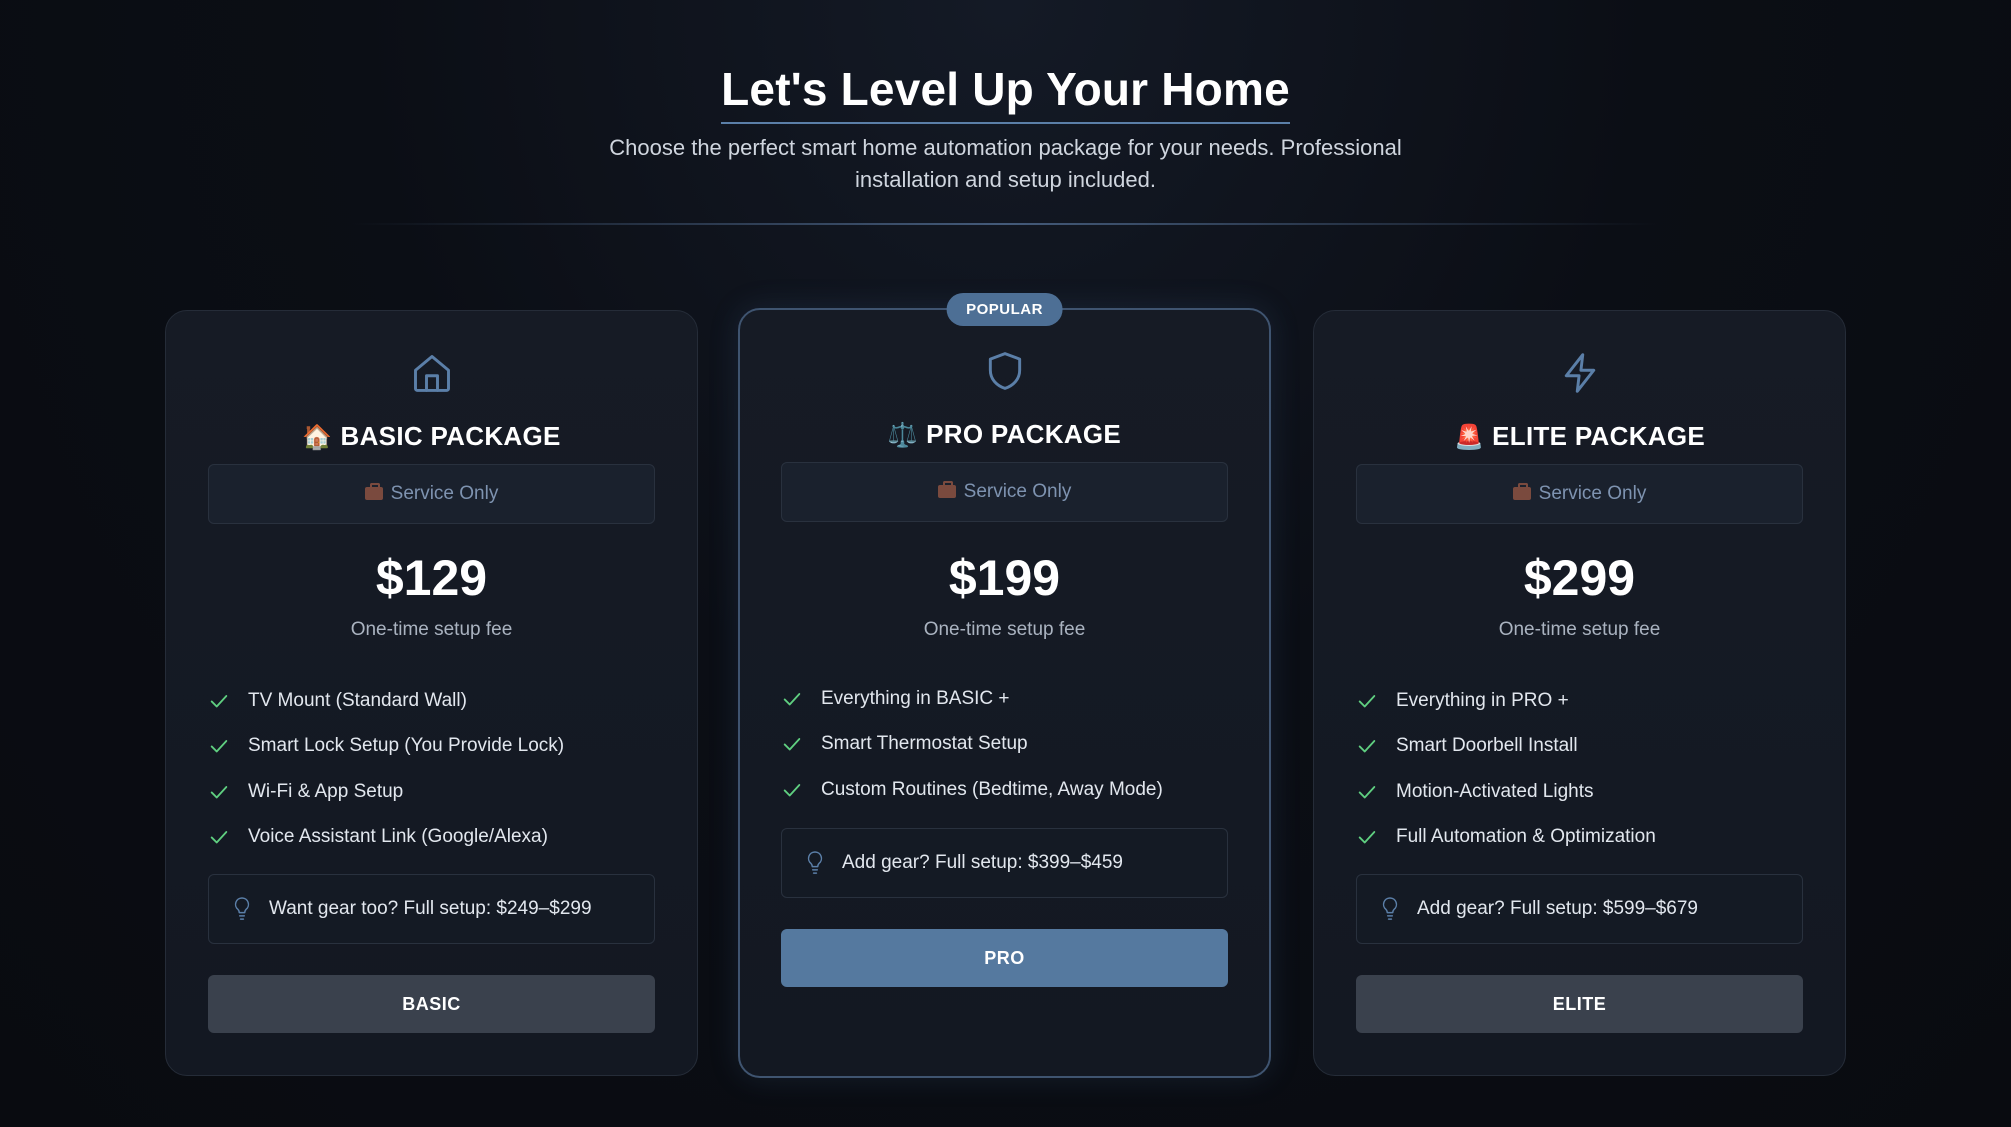 This screenshot has height=1127, width=2011. I want to click on gear-note-text: Add gear? Full setup: $599–$679, so click(1557, 908).